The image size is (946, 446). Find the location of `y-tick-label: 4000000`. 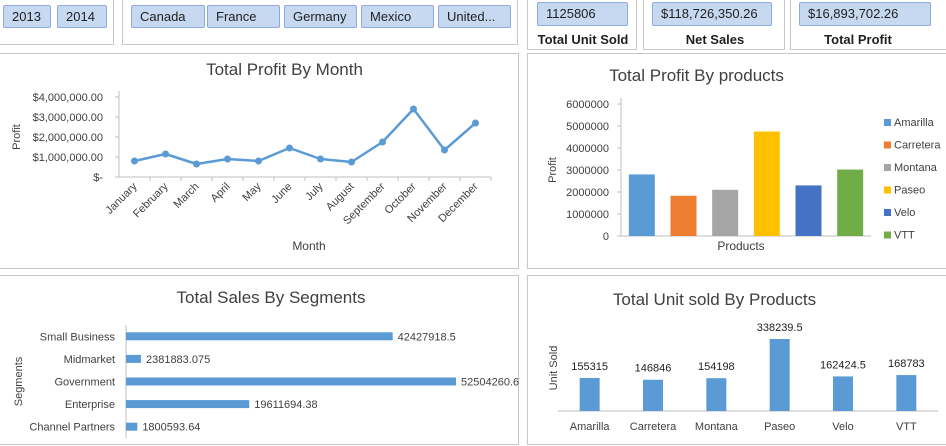

y-tick-label: 4000000 is located at coordinates (587, 149).